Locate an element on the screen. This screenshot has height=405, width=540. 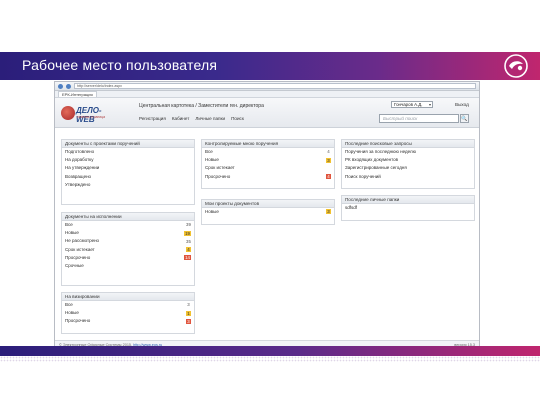
company-logo-icon is located at coordinates (516, 66).